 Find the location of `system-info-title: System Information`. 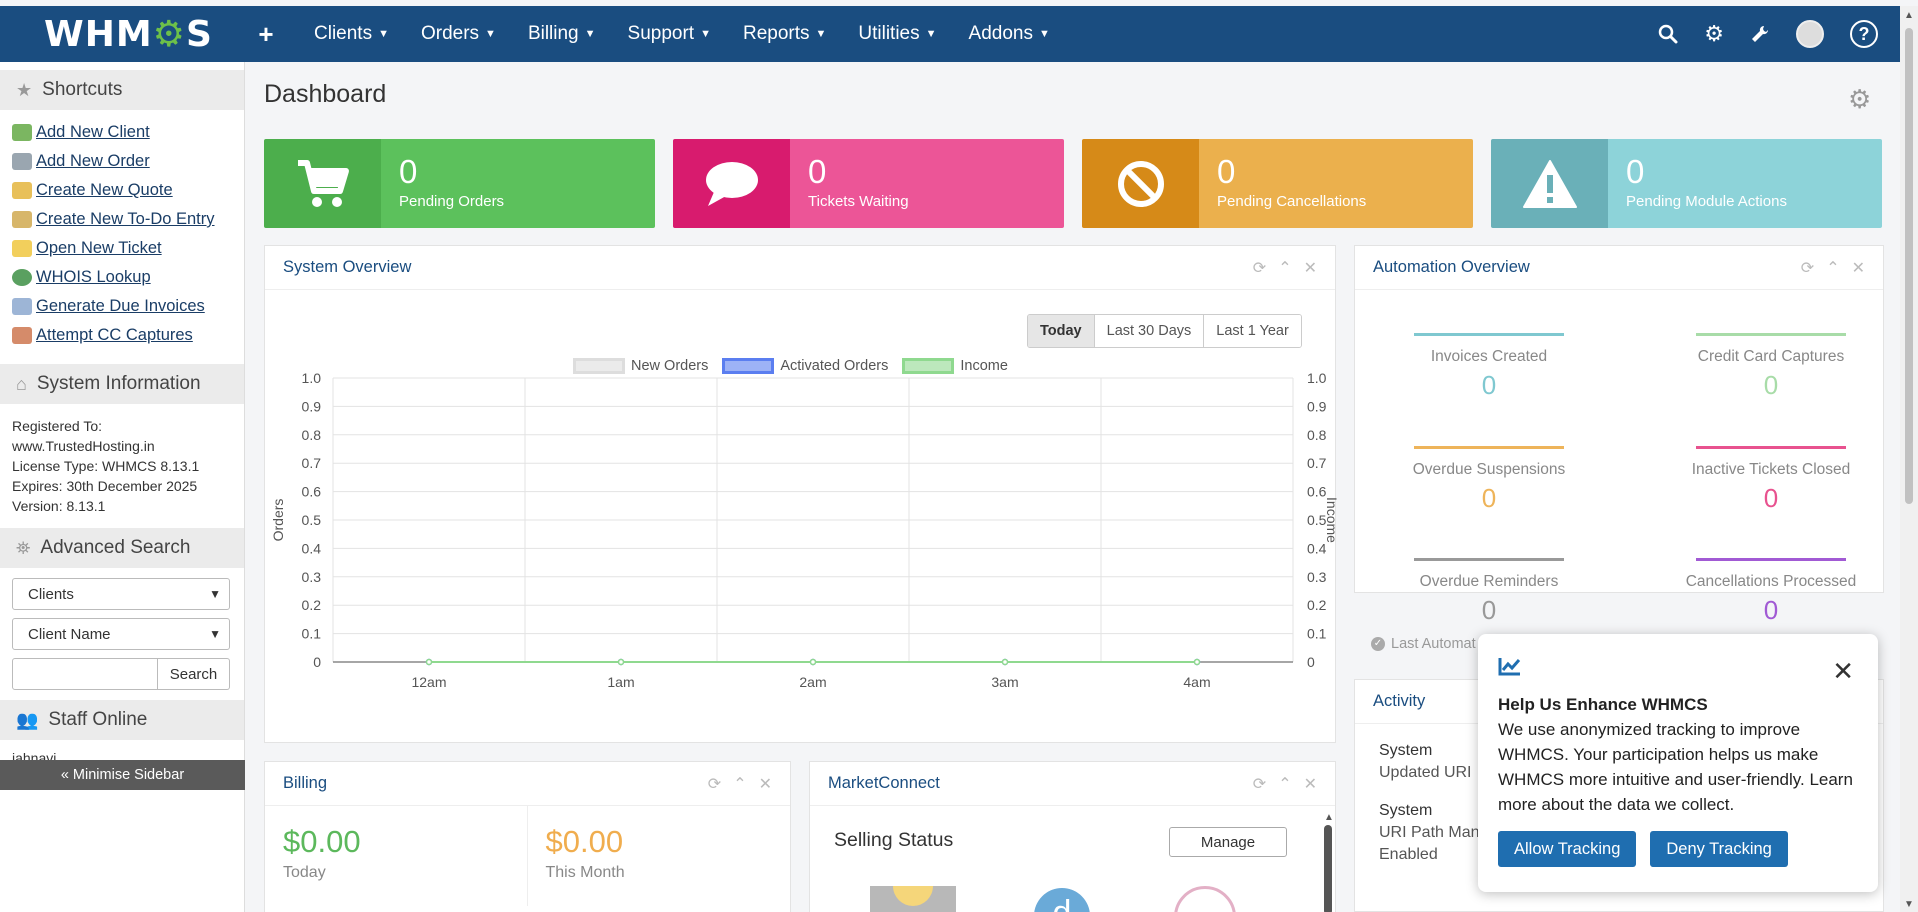

system-info-title: System Information is located at coordinates (118, 383).